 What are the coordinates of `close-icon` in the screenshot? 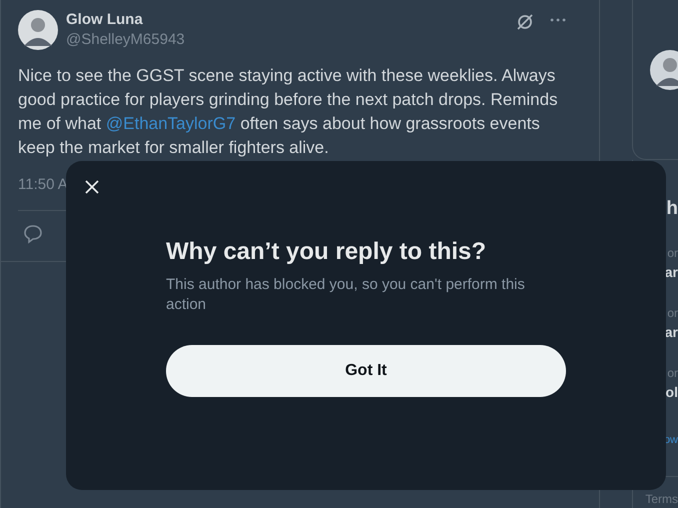 It's located at (92, 187).